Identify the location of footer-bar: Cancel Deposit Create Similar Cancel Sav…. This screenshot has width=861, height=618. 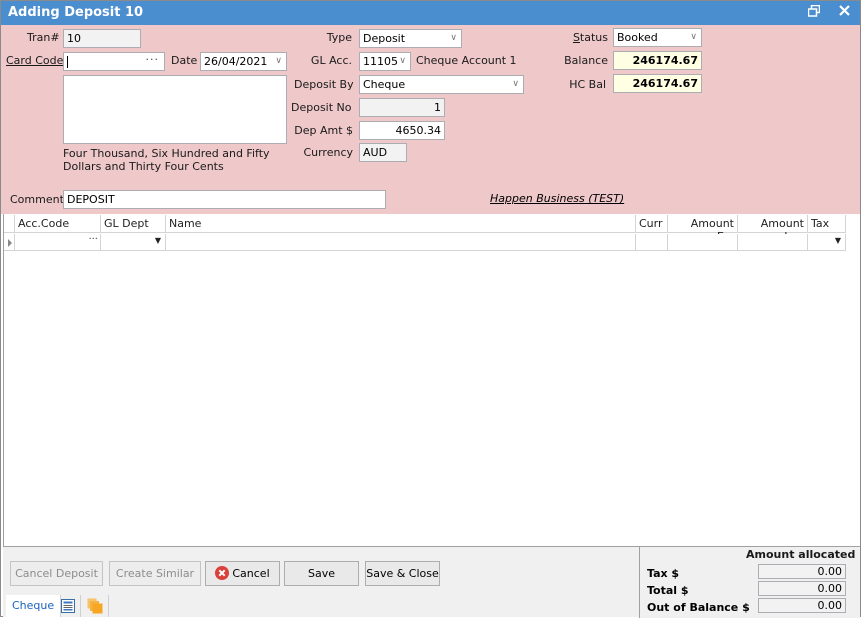
(431, 582).